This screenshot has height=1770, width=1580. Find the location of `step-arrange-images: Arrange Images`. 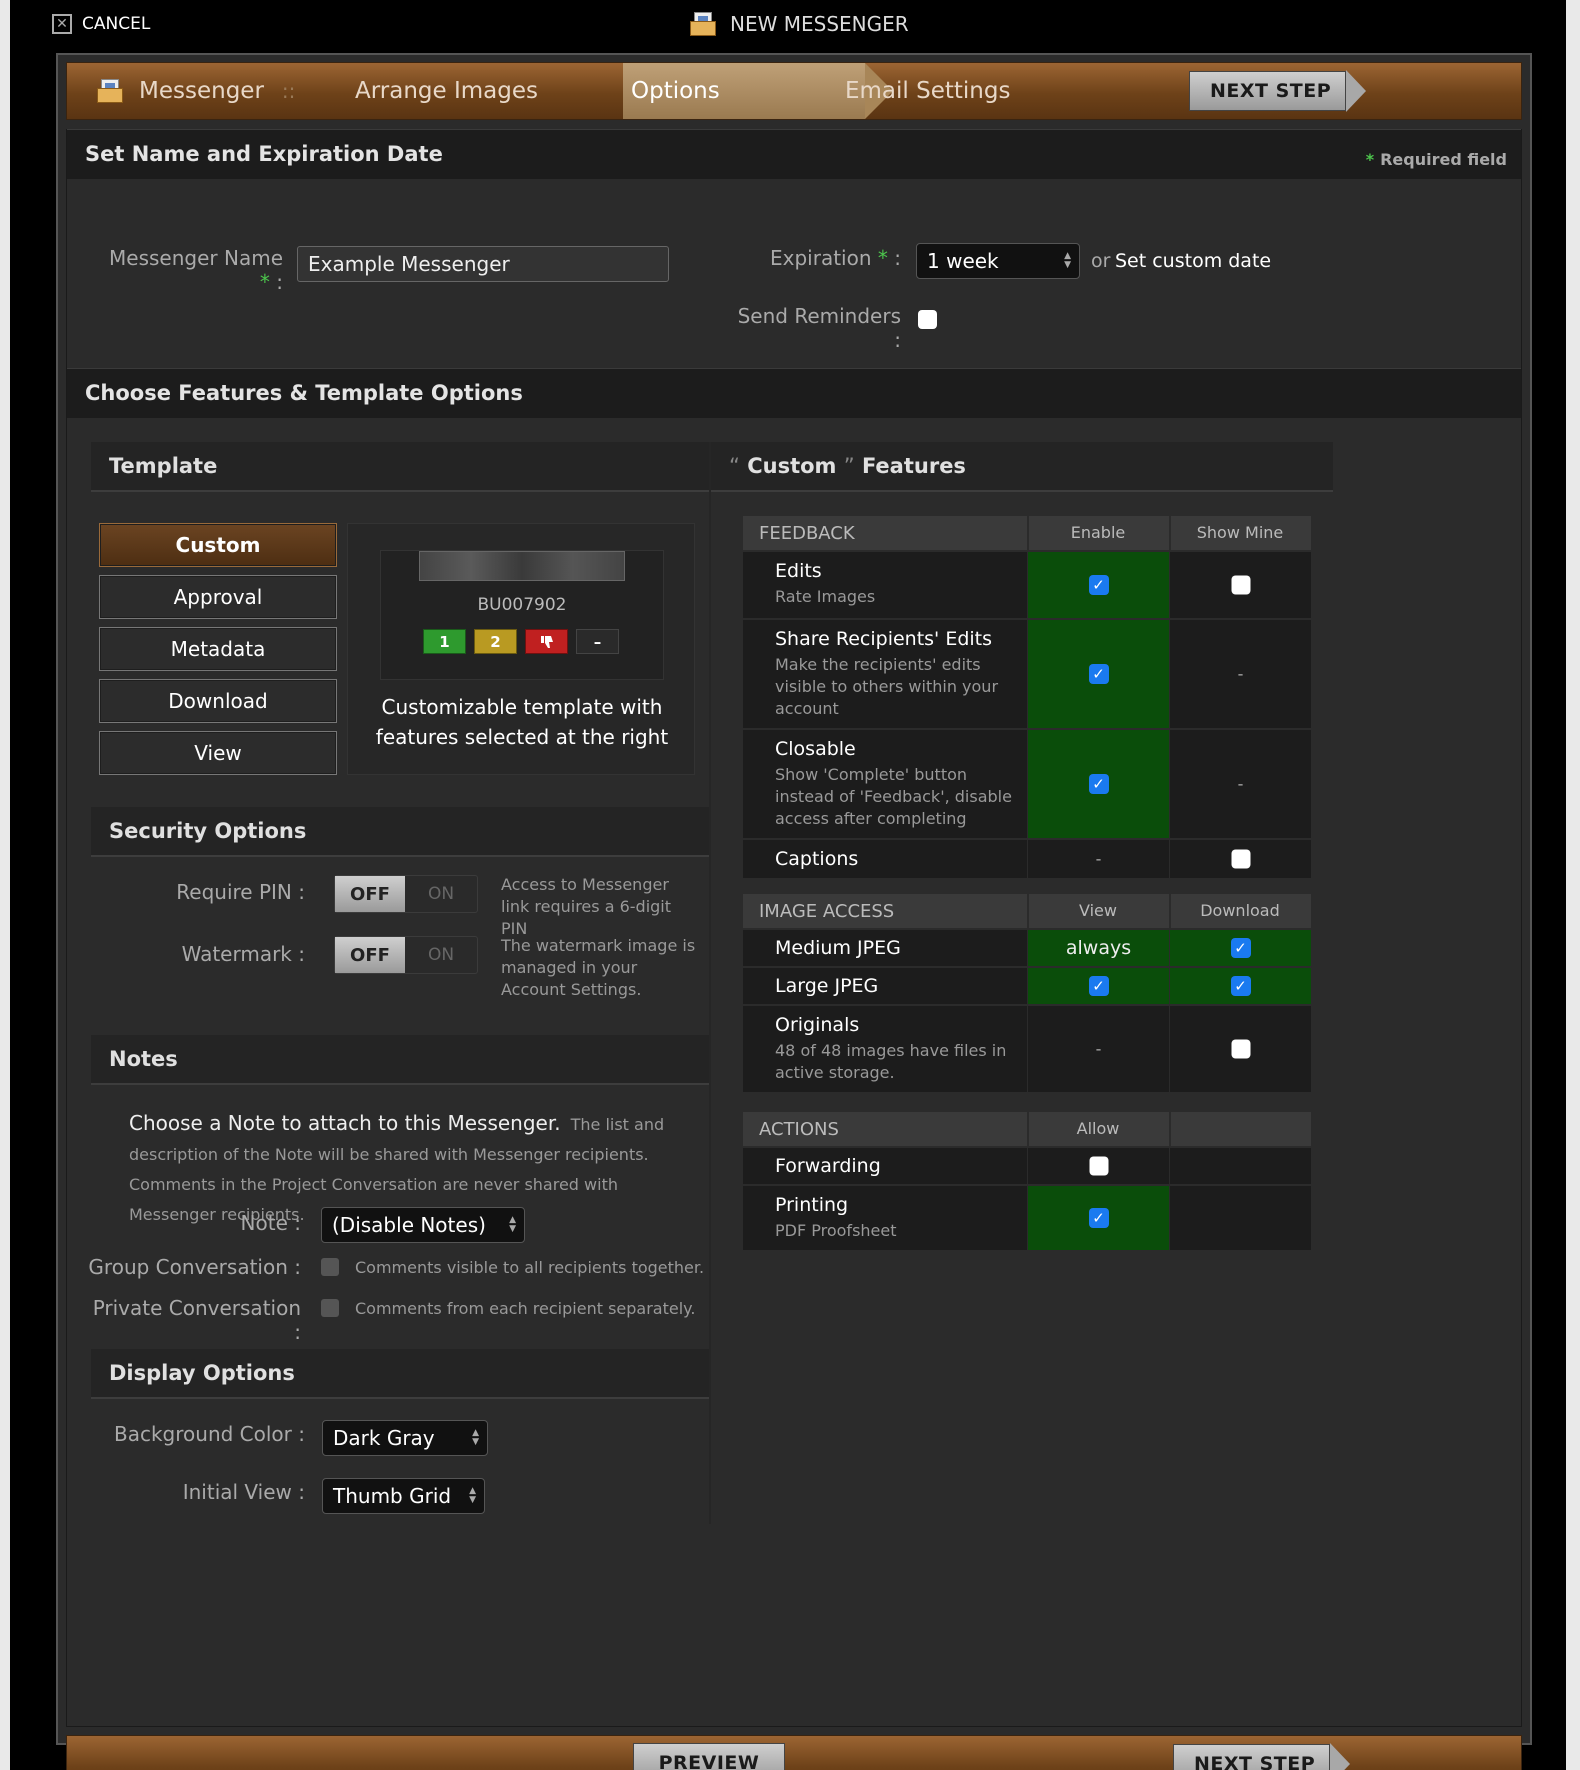

step-arrange-images: Arrange Images is located at coordinates (446, 91).